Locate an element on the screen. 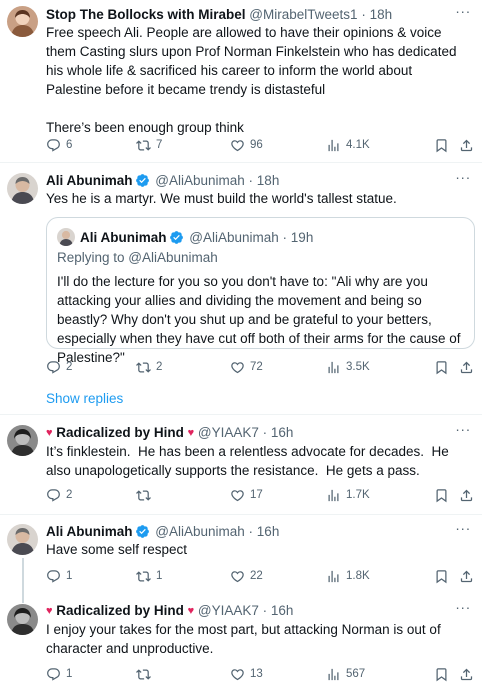 The width and height of the screenshot is (482, 692). repost-button: 7 is located at coordinates (149, 145).